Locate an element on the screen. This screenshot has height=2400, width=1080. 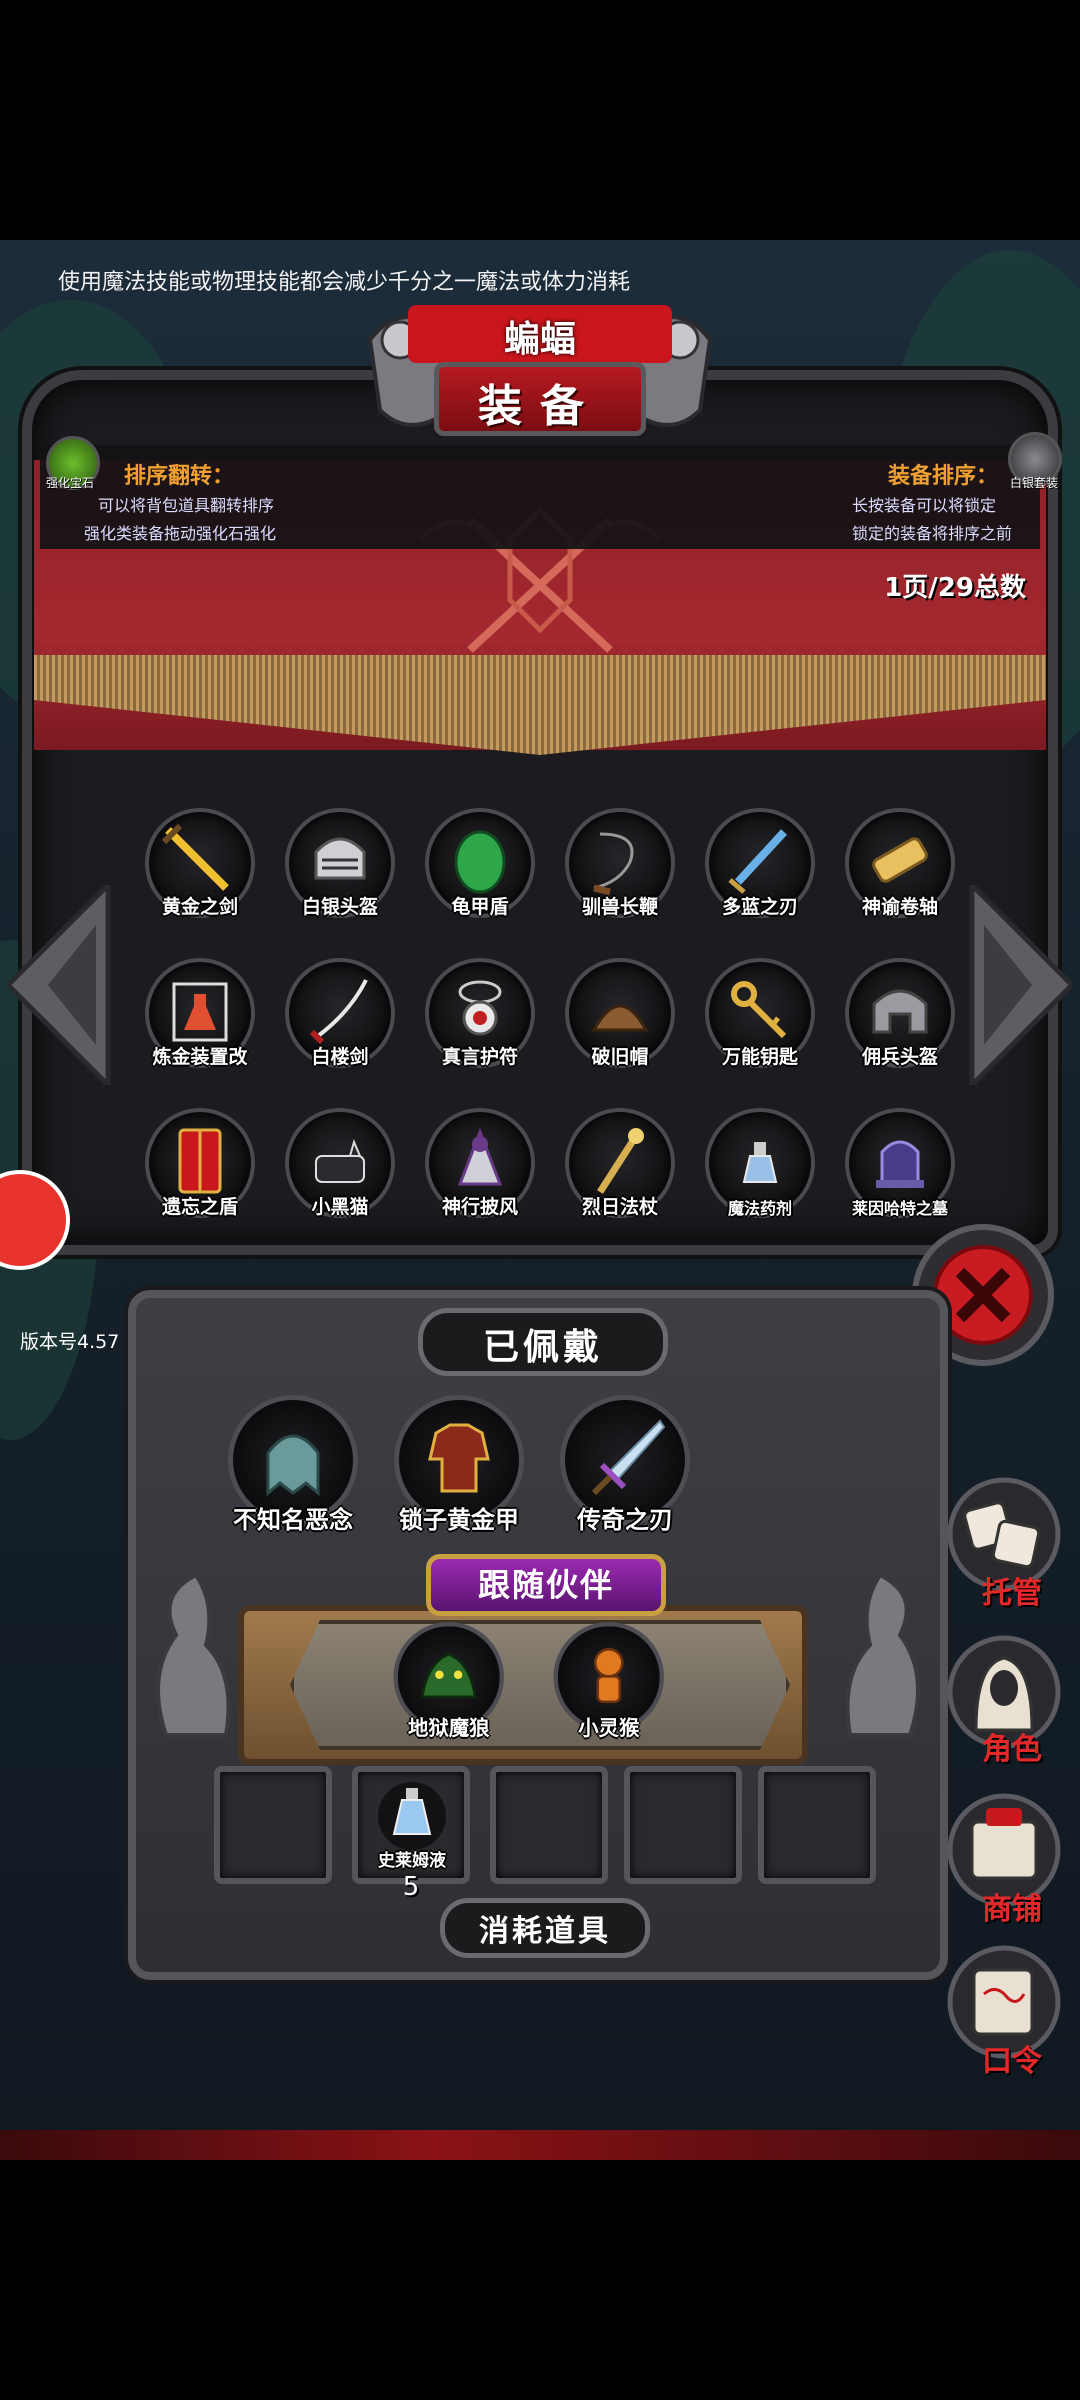
item-label: 龟甲盾 is located at coordinates (480, 907).